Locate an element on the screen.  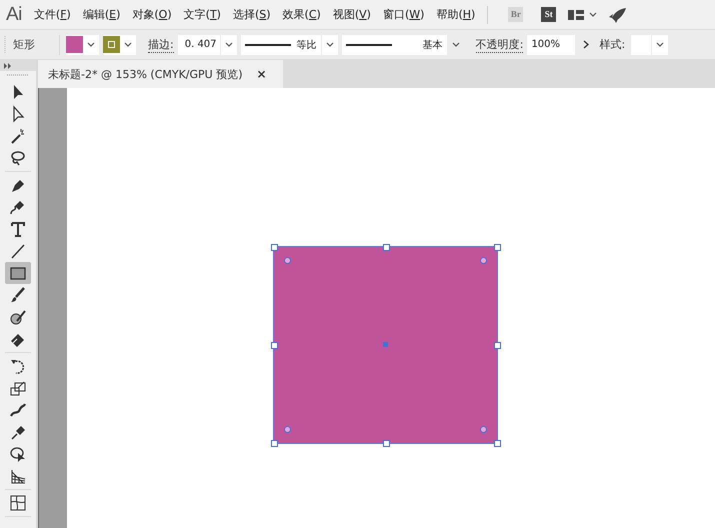
rotate-icon is located at coordinates (18, 366).